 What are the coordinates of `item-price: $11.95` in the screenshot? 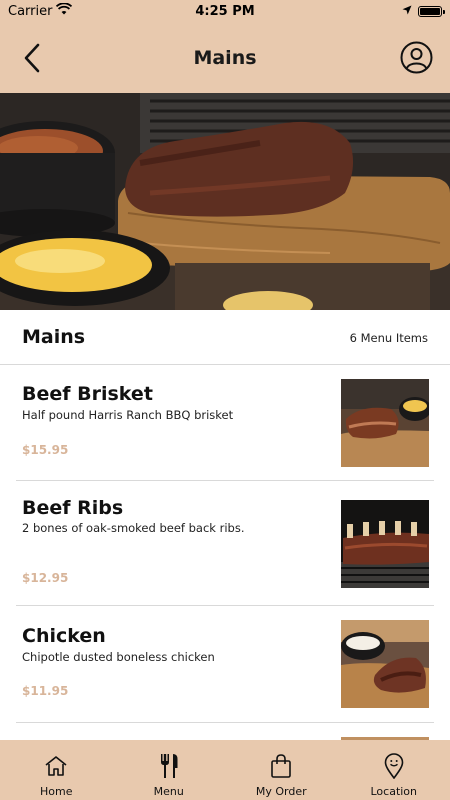 It's located at (45, 691).